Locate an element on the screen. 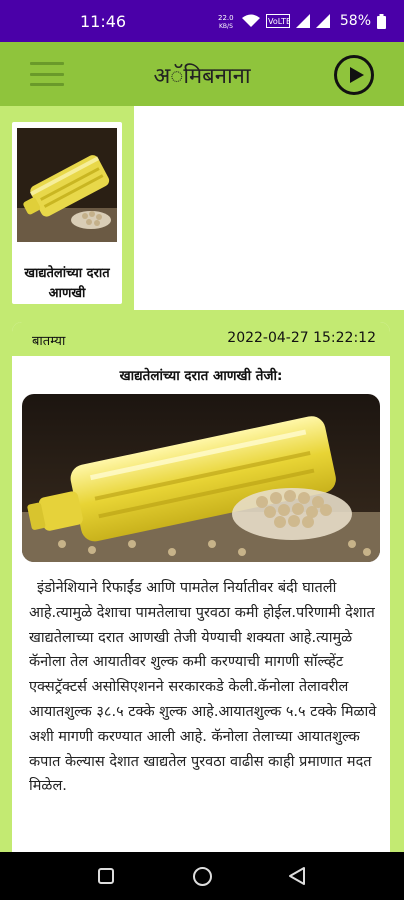 The height and width of the screenshot is (900, 404). app-bar: अॅमिबनाना is located at coordinates (202, 74).